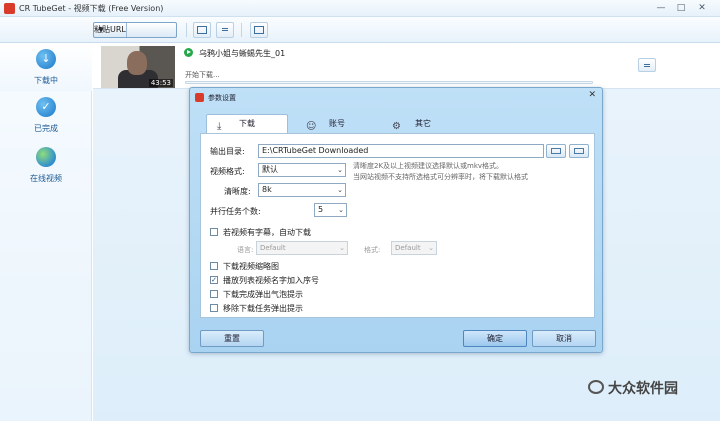 This screenshot has width=720, height=421. I want to click on quality-label: 清晰度:, so click(237, 191).